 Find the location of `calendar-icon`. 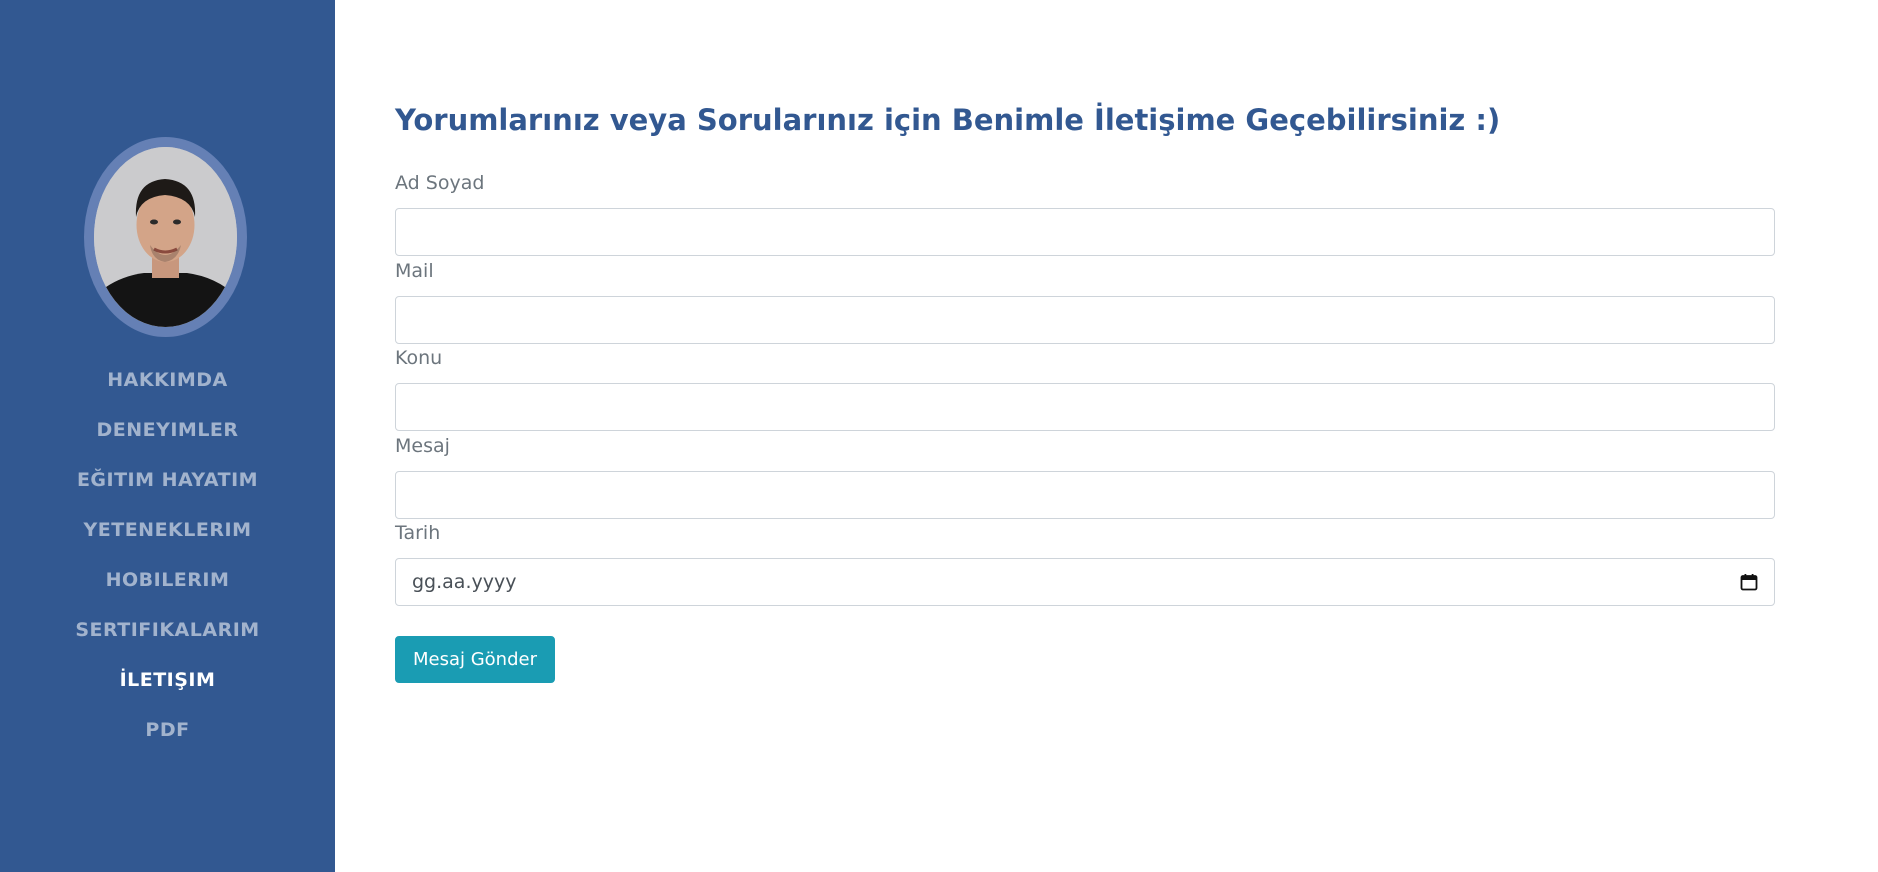

calendar-icon is located at coordinates (1749, 582).